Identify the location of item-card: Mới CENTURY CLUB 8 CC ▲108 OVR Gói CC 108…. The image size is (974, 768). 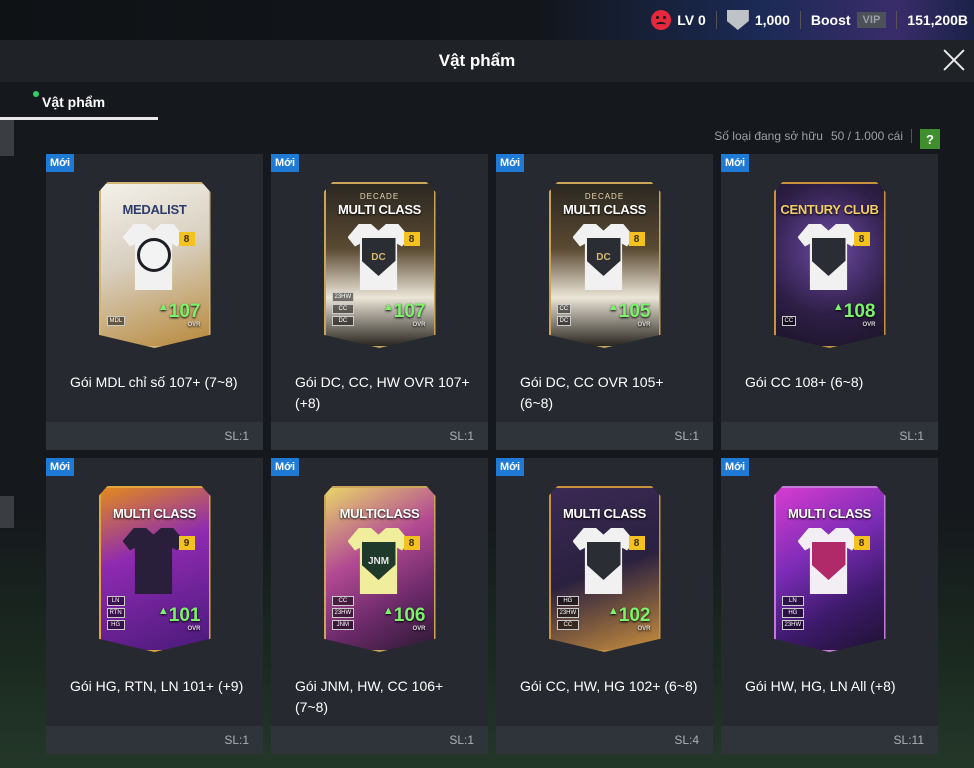
(829, 302).